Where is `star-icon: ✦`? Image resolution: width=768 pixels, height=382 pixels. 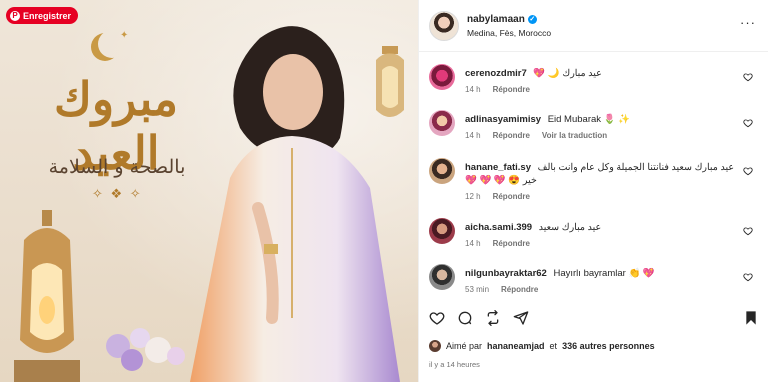
star-icon: ✦ is located at coordinates (124, 35).